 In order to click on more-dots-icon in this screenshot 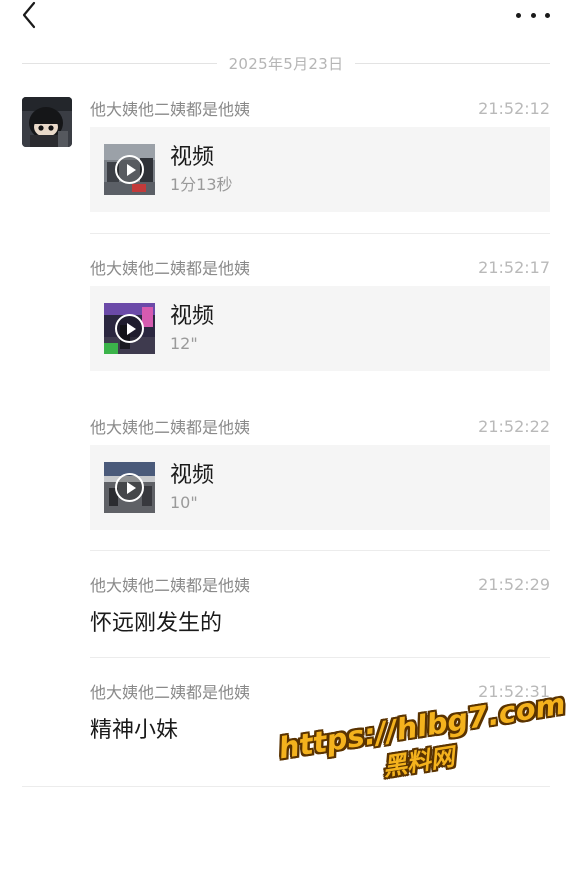, I will do `click(518, 15)`.